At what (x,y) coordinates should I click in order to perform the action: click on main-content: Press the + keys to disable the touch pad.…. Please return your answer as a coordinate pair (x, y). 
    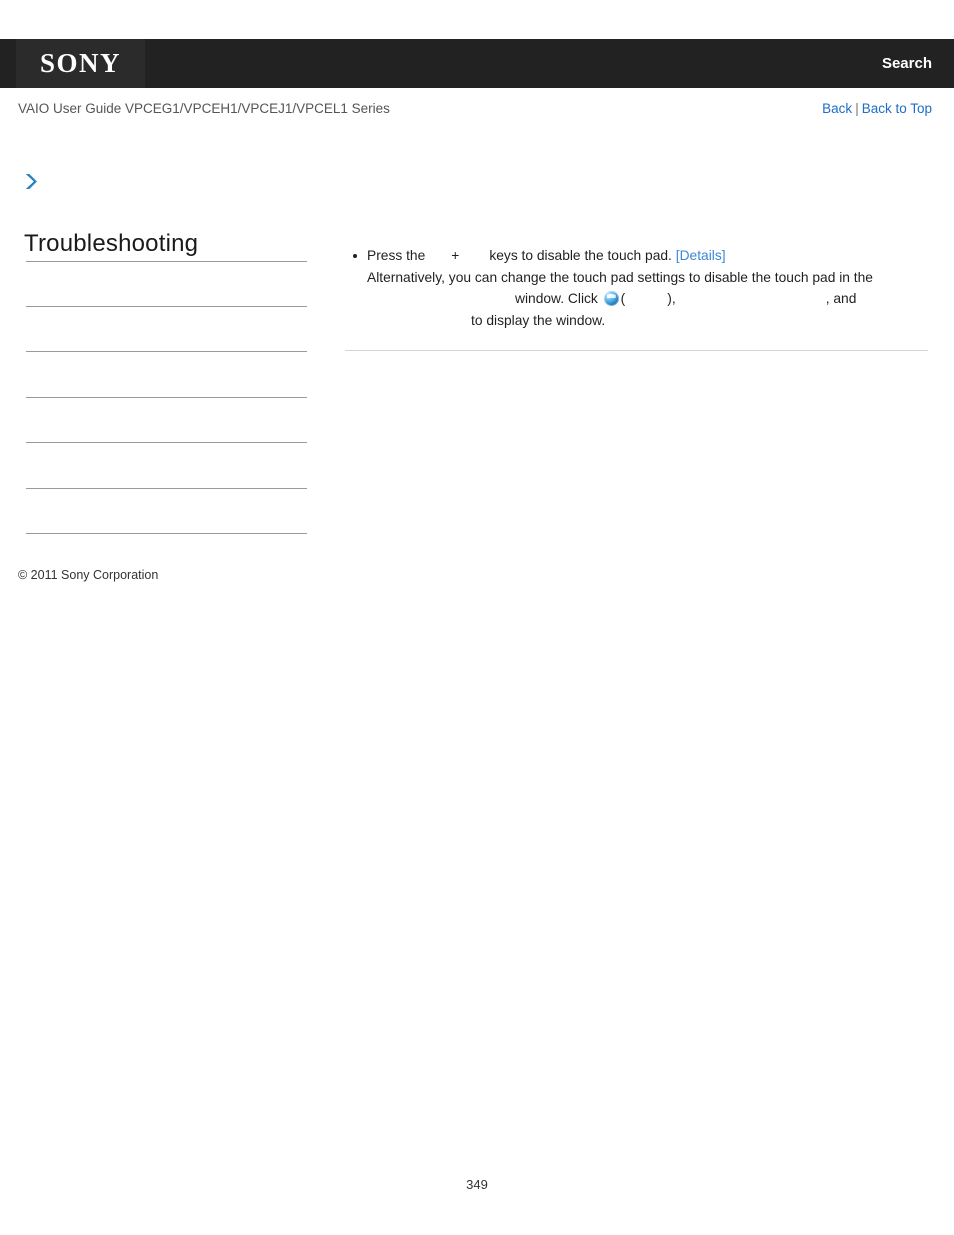
    Looking at the image, I should click on (637, 298).